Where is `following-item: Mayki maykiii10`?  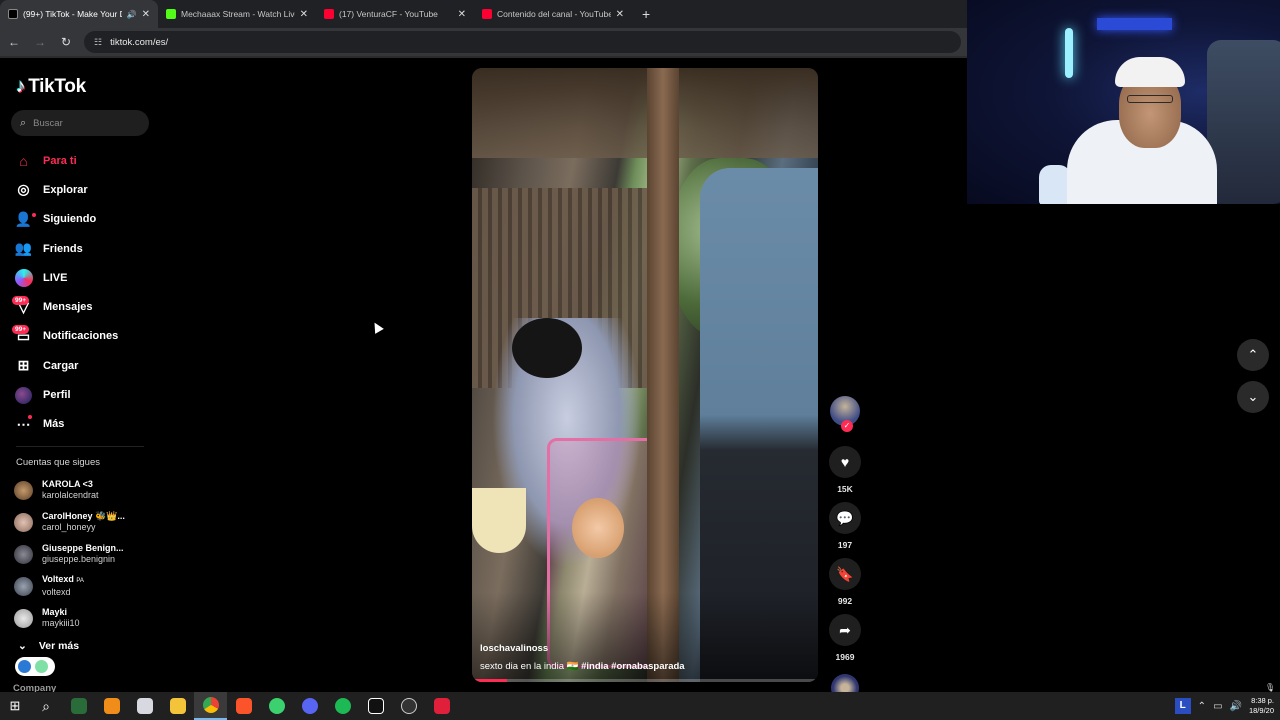
following-item: Mayki maykiii10 is located at coordinates (84, 618).